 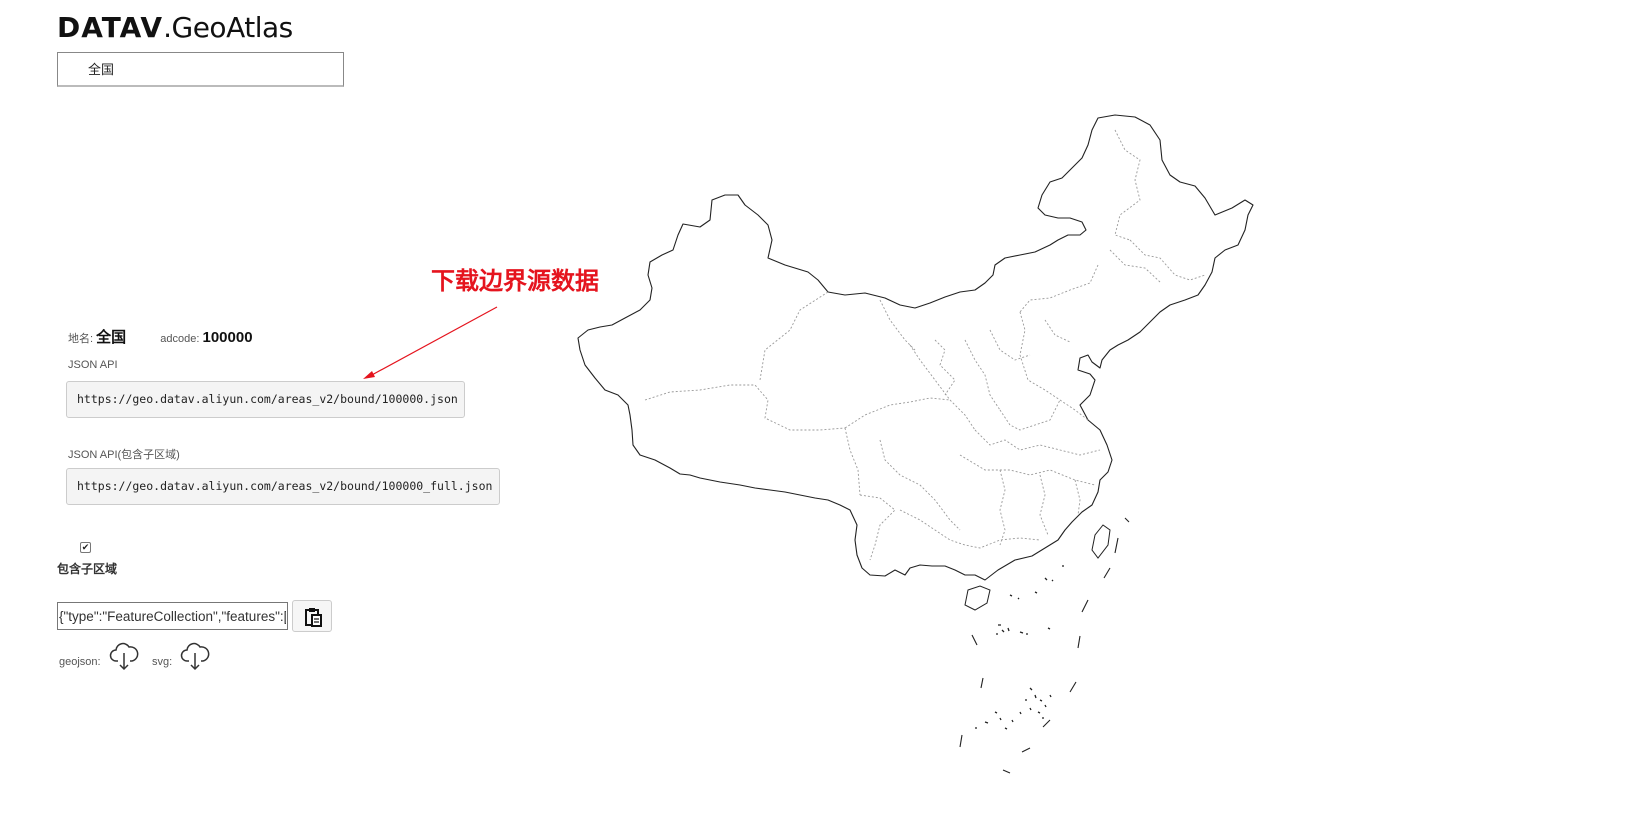 What do you see at coordinates (80, 662) in the screenshot?
I see `geojson-download-label: geojson:` at bounding box center [80, 662].